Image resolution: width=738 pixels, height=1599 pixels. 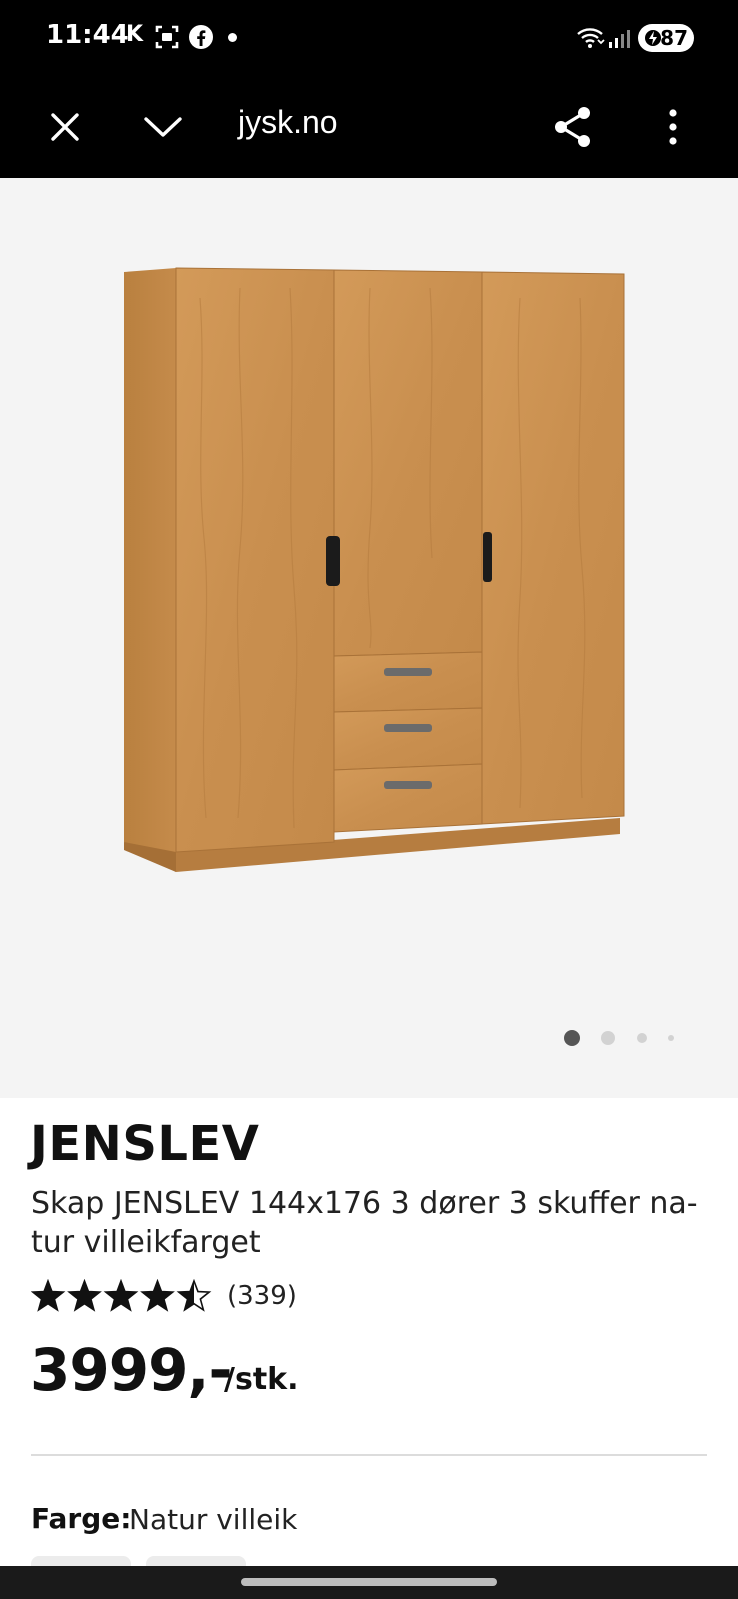 I want to click on divider, so click(x=369, y=1455).